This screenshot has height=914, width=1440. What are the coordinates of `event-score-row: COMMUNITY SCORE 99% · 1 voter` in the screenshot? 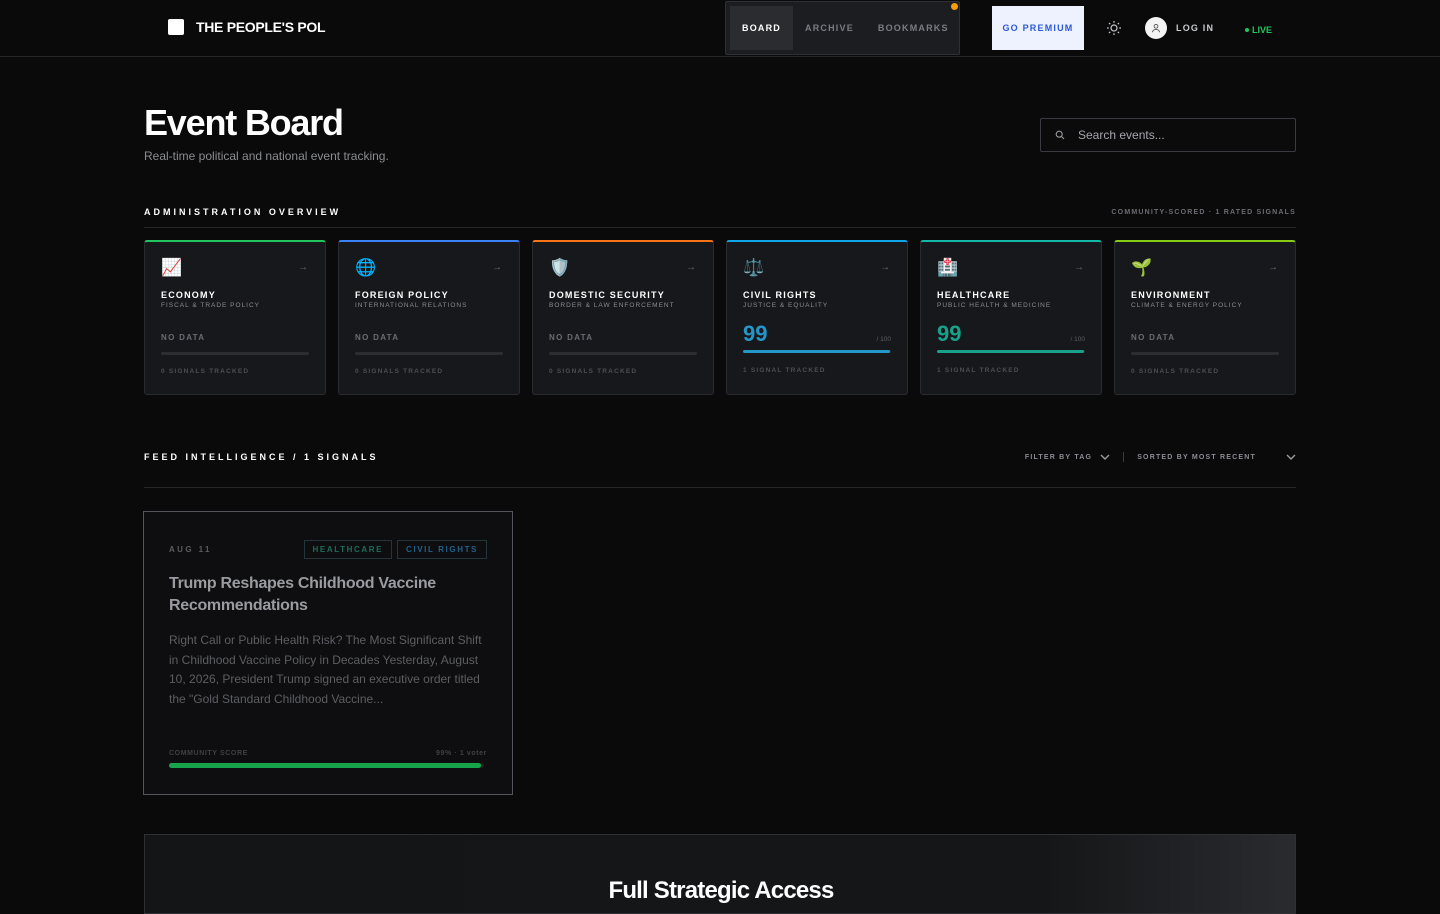 It's located at (328, 753).